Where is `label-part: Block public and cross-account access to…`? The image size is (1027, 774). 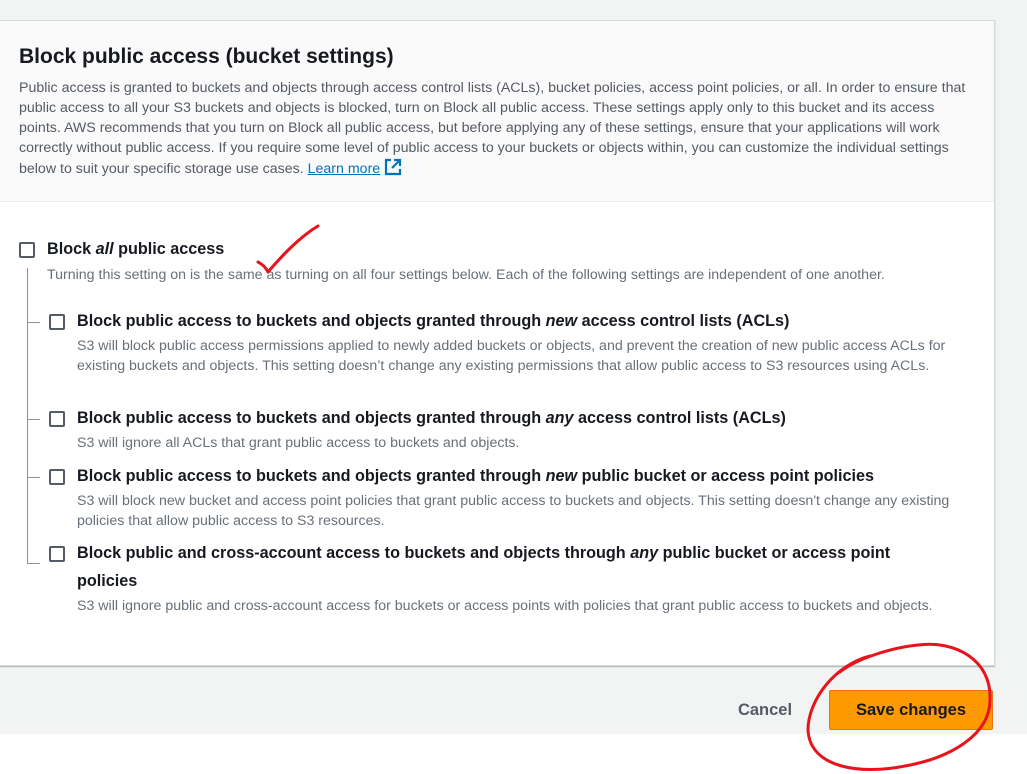 label-part: Block public and cross-account access to… is located at coordinates (354, 553).